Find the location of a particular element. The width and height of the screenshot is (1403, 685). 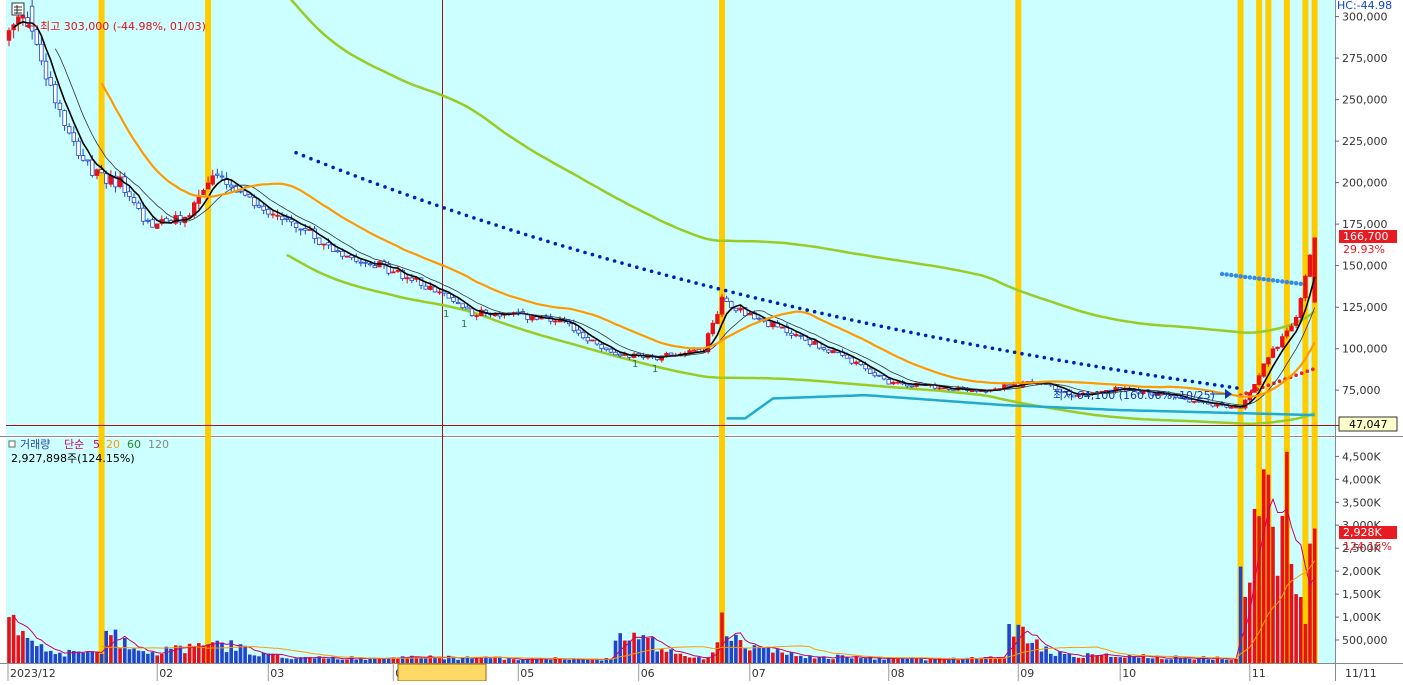

digit-mark: 1 is located at coordinates (464, 324).